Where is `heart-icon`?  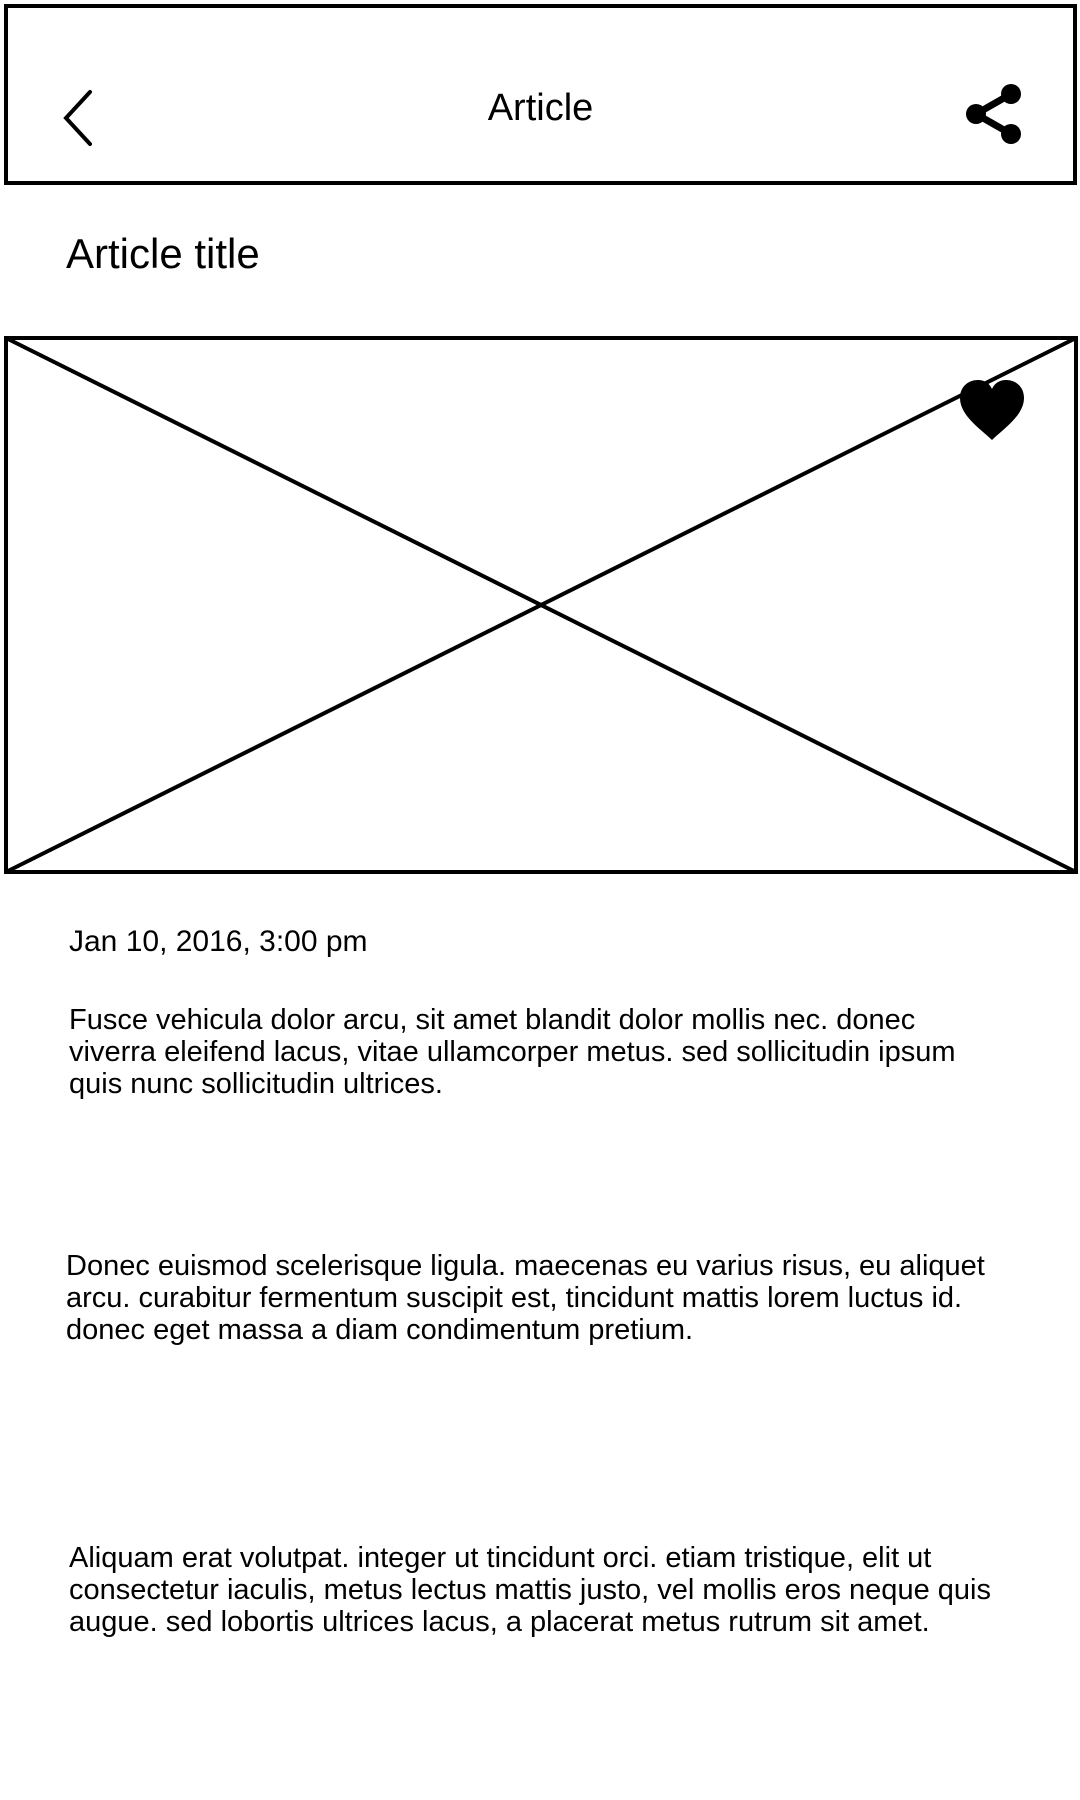 heart-icon is located at coordinates (992, 410).